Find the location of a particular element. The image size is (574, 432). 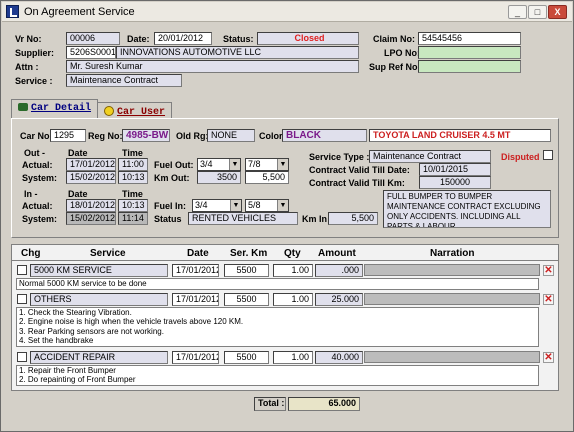

vr-no-label: Vr No: is located at coordinates (28, 39).